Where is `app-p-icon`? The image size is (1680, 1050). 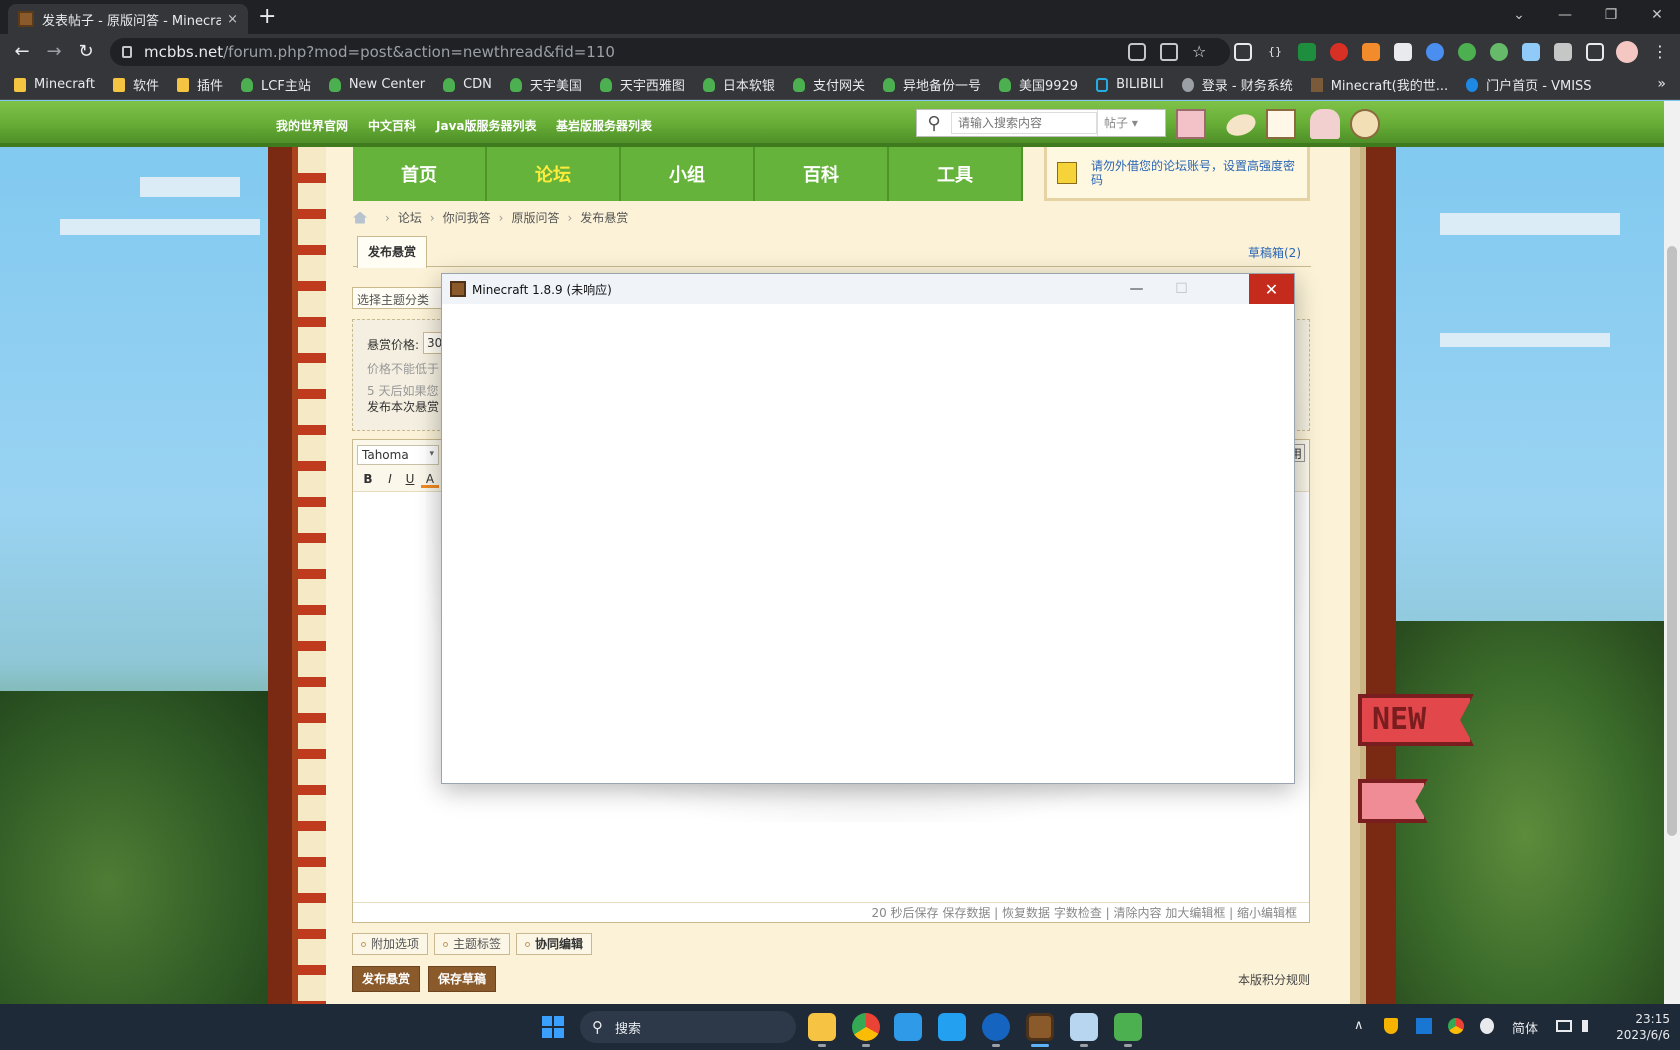 app-p-icon is located at coordinates (996, 1027).